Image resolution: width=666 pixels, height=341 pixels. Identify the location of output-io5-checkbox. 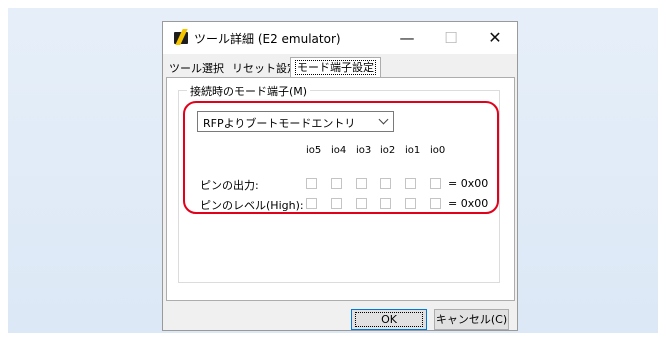
(311, 183).